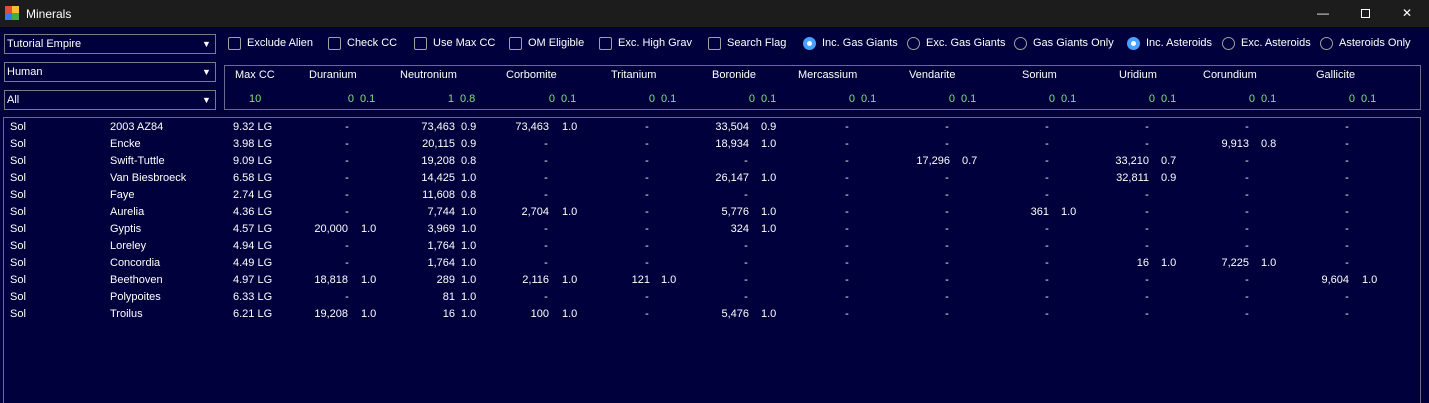  What do you see at coordinates (122, 195) in the screenshot?
I see `body-name-cell: Faye` at bounding box center [122, 195].